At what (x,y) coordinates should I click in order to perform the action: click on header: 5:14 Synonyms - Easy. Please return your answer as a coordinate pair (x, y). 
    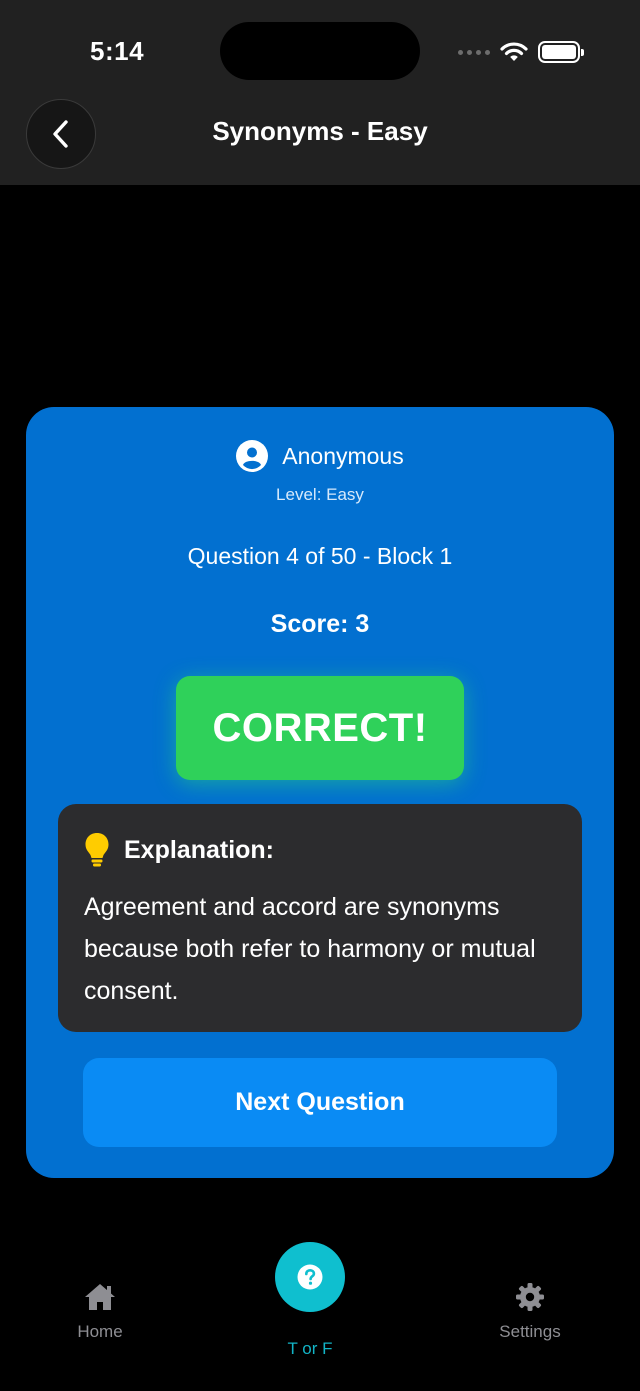
    Looking at the image, I should click on (320, 92).